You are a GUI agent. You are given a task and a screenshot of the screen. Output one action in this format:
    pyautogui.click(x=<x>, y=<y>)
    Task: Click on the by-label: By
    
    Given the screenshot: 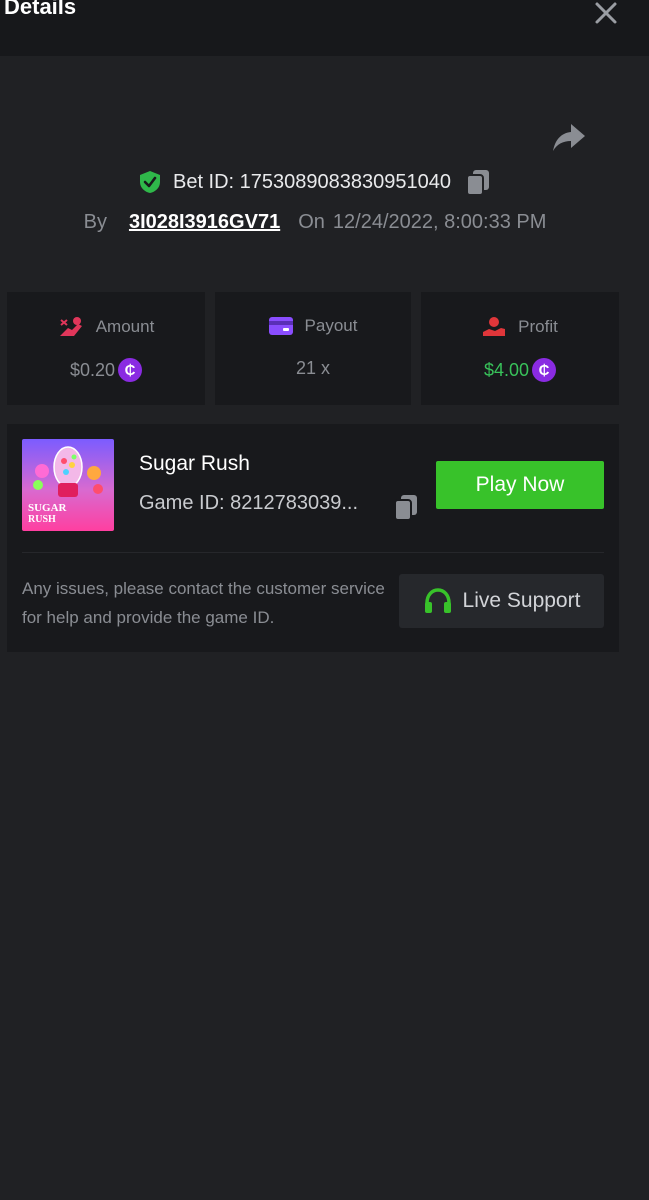 What is the action you would take?
    pyautogui.click(x=95, y=221)
    